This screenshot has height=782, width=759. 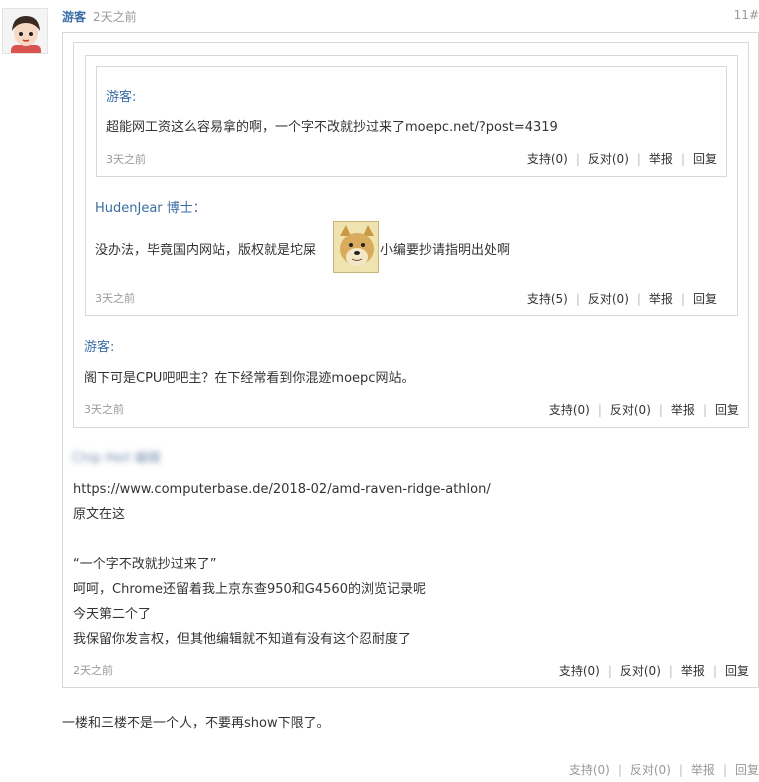 I want to click on quote-author: Chip Hell 编辑, so click(x=116, y=456).